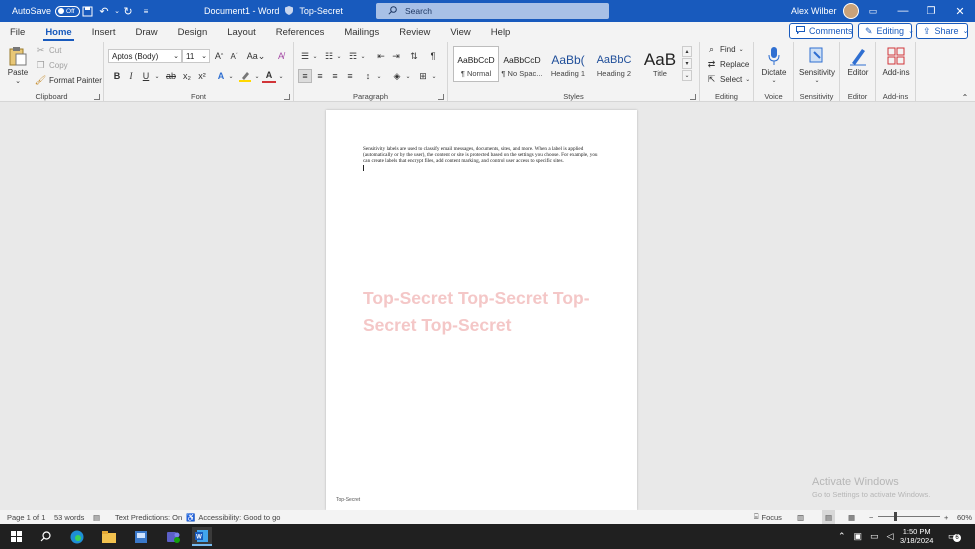 Image resolution: width=975 pixels, height=549 pixels. I want to click on clipboard-launcher-icon, so click(97, 97).